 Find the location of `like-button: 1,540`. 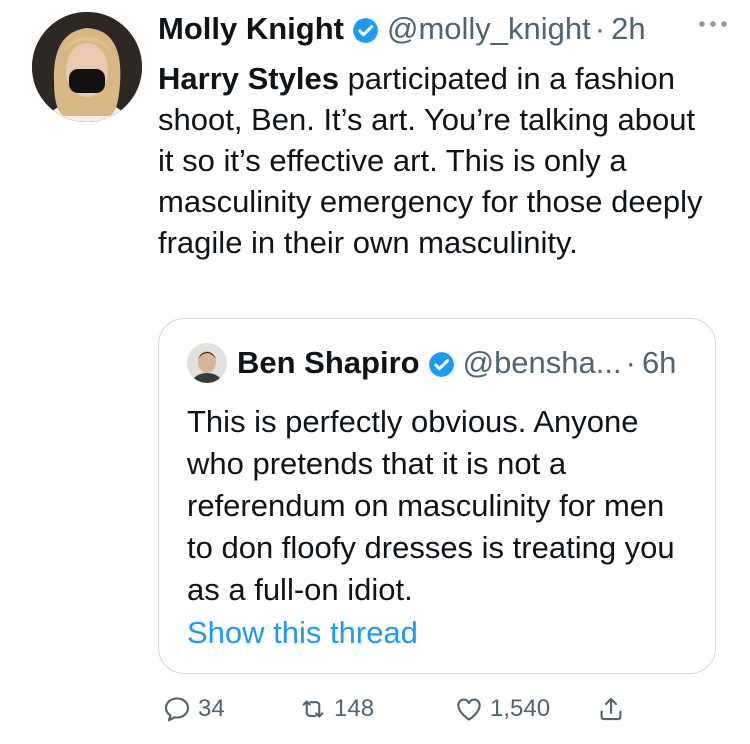

like-button: 1,540 is located at coordinates (502, 709).